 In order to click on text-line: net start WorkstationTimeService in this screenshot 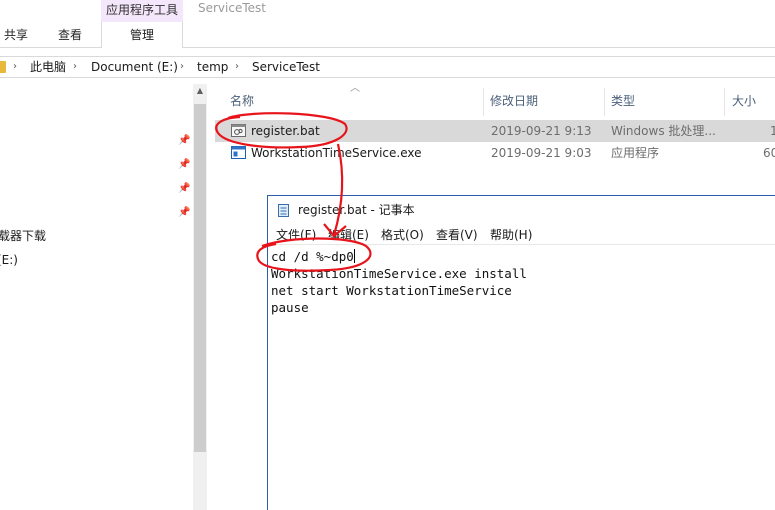, I will do `click(391, 290)`.